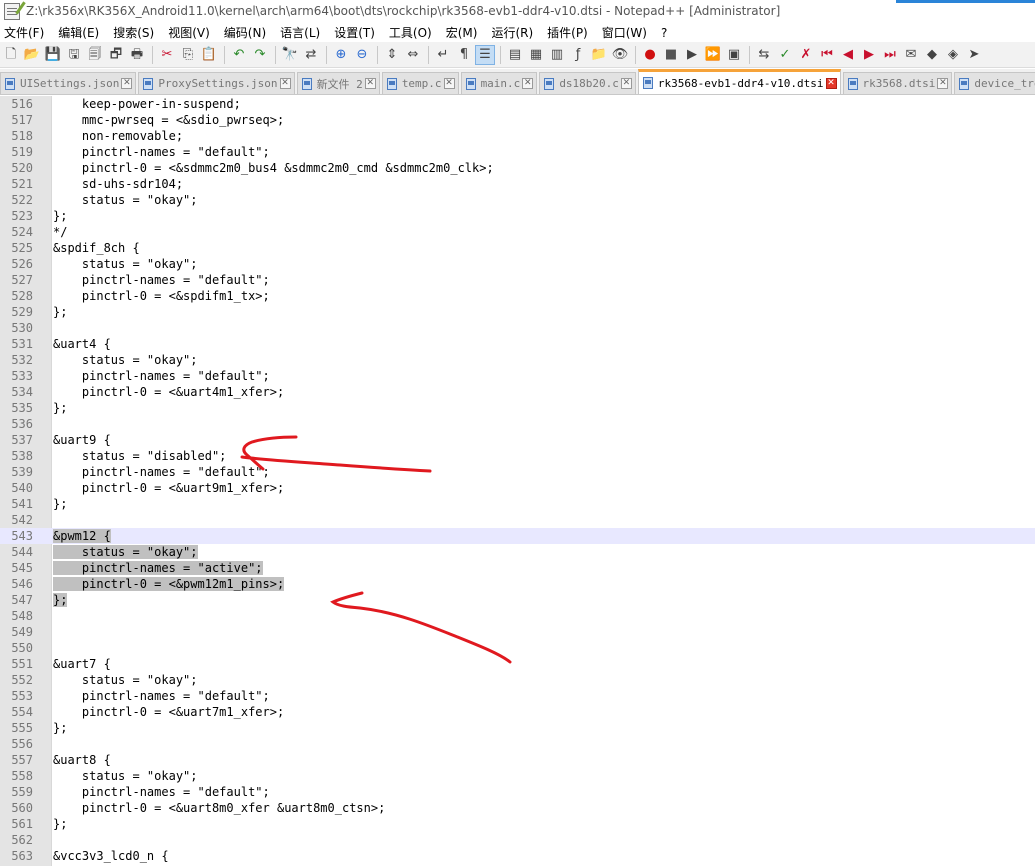 The height and width of the screenshot is (866, 1035). I want to click on save-icon: 💾, so click(53, 55).